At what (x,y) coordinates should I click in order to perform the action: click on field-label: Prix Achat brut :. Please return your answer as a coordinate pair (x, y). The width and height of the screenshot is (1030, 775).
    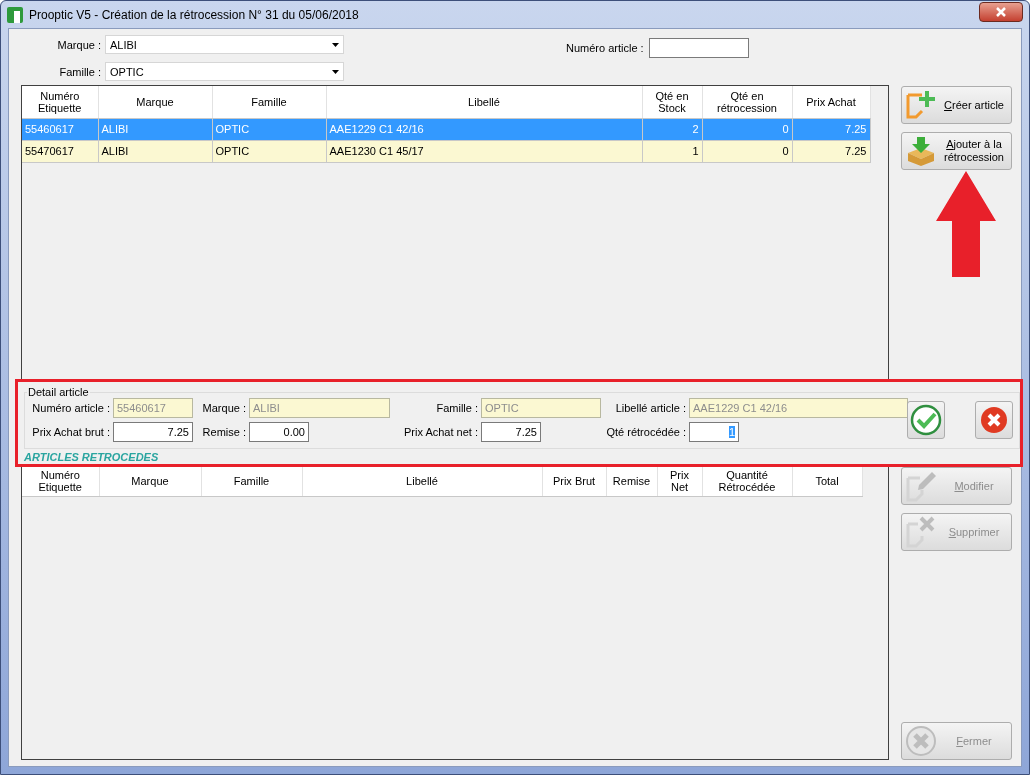
    Looking at the image, I should click on (71, 432).